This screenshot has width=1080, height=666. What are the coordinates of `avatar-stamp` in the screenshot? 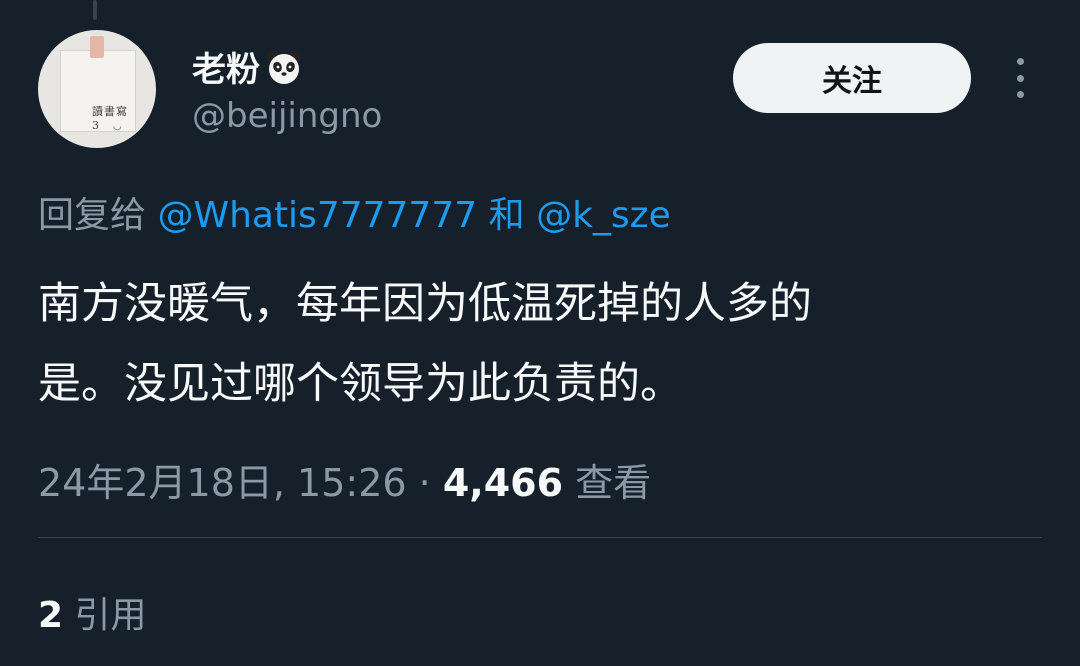 It's located at (149, 141).